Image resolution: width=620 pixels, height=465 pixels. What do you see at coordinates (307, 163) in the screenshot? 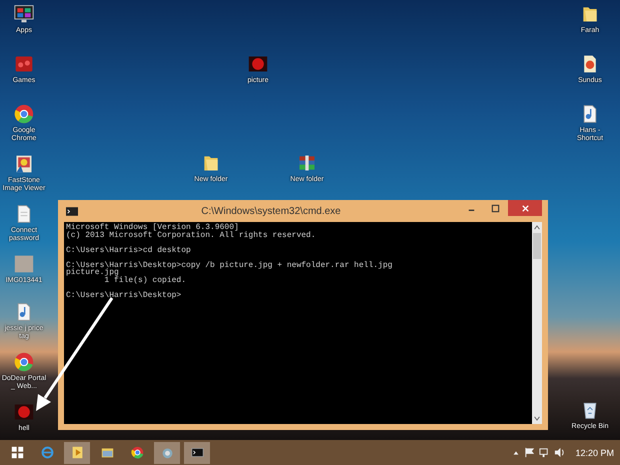
I see `archive-icon` at bounding box center [307, 163].